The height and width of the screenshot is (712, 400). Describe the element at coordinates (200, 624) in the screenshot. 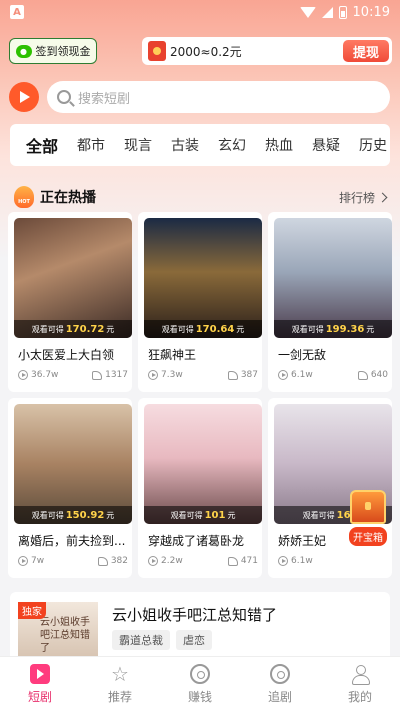

I see `featured-drama-card: 云小姐收手吧江总知错了 独家 云小姐收手吧江总知错了 霸道总裁 虐恋` at that location.